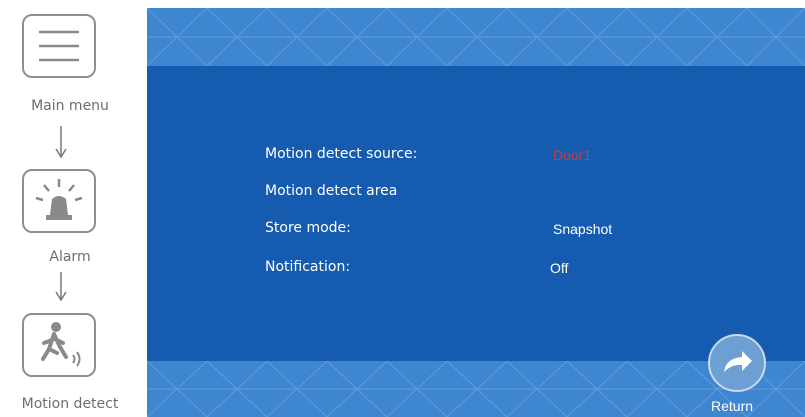 The width and height of the screenshot is (805, 417). What do you see at coordinates (308, 267) in the screenshot?
I see `notification-label: Notification:` at bounding box center [308, 267].